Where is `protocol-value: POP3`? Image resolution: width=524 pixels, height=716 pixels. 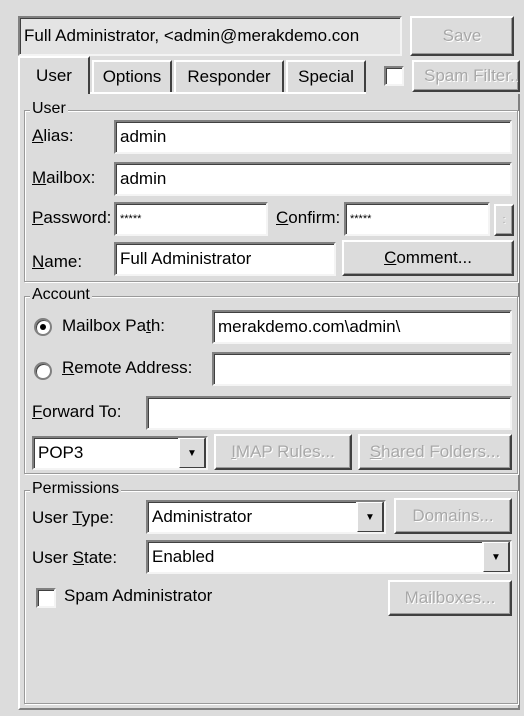 protocol-value: POP3 is located at coordinates (61, 452).